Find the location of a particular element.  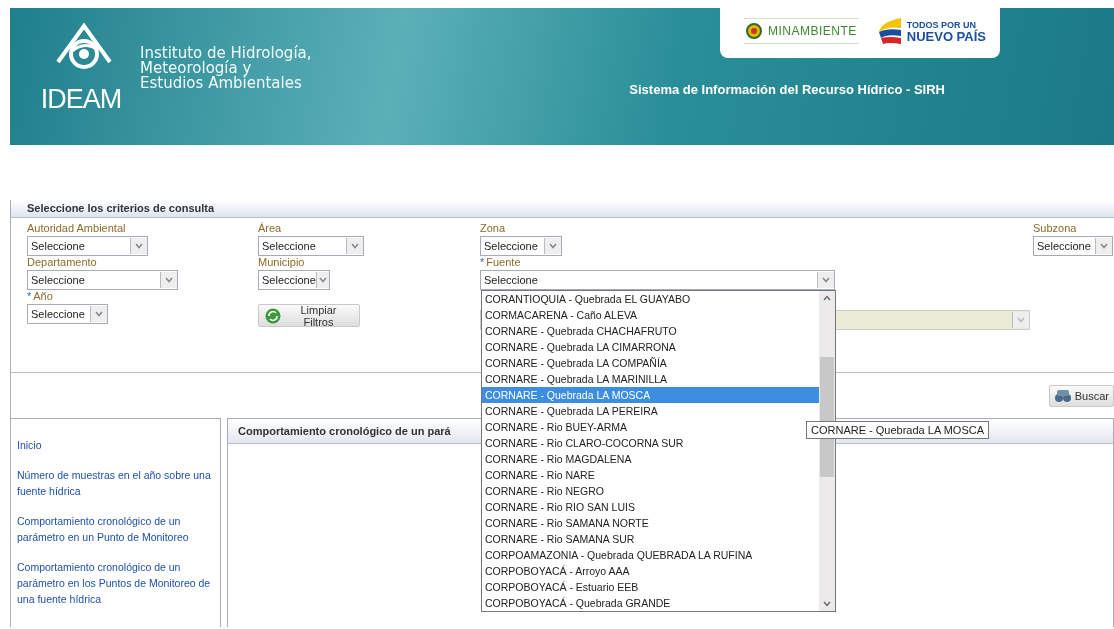

dropdown-option: CORNARE - Quebrada CHACHAFRUTO is located at coordinates (650, 331).